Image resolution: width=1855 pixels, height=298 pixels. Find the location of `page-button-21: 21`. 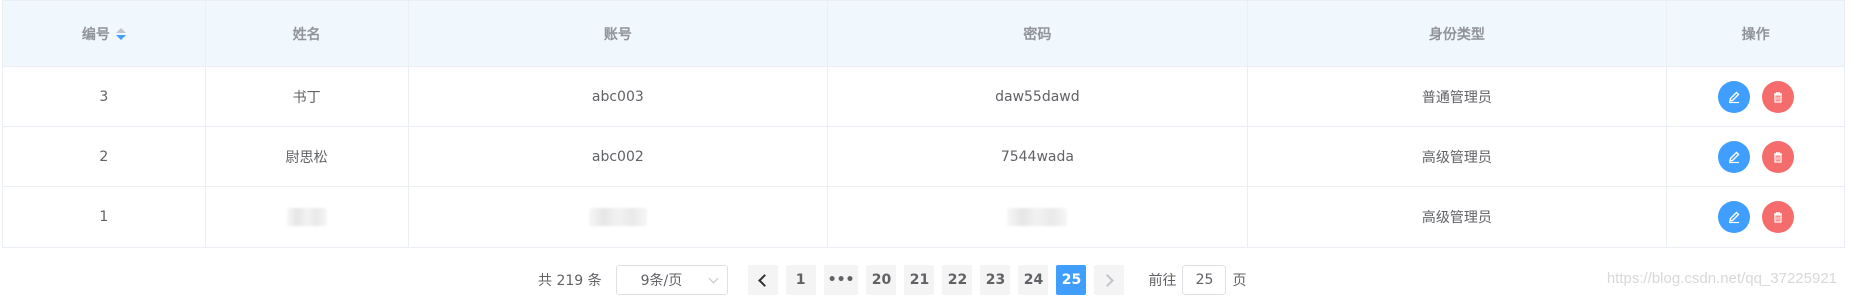

page-button-21: 21 is located at coordinates (919, 280).